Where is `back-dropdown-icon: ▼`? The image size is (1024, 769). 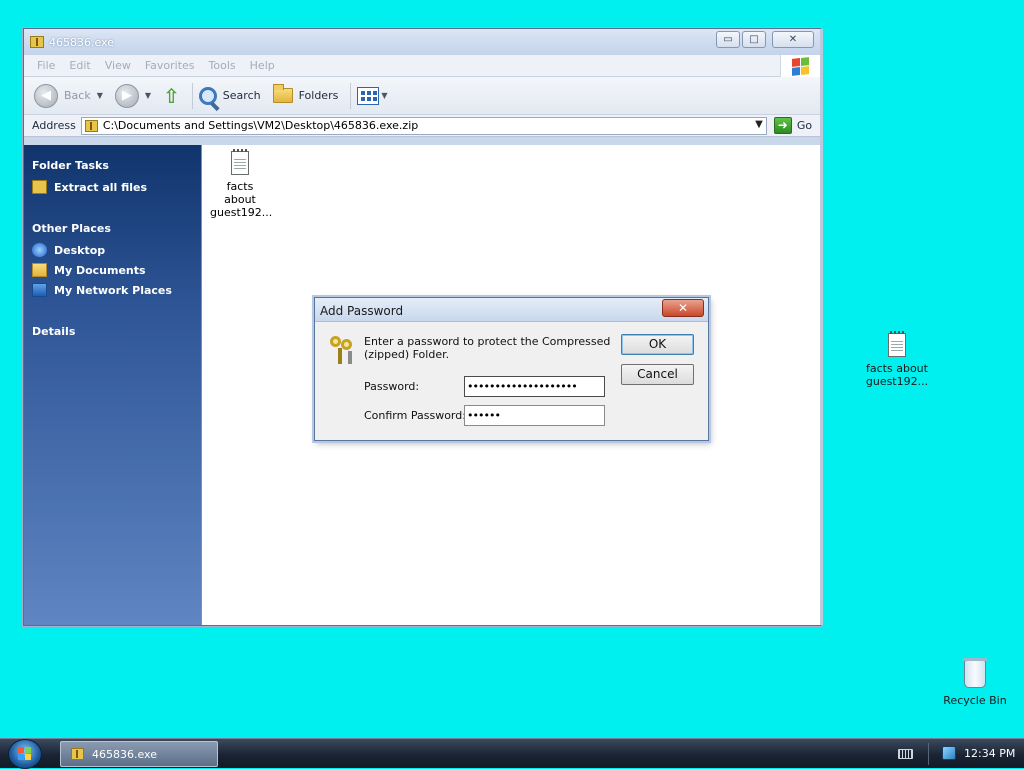
back-dropdown-icon: ▼ is located at coordinates (100, 95).